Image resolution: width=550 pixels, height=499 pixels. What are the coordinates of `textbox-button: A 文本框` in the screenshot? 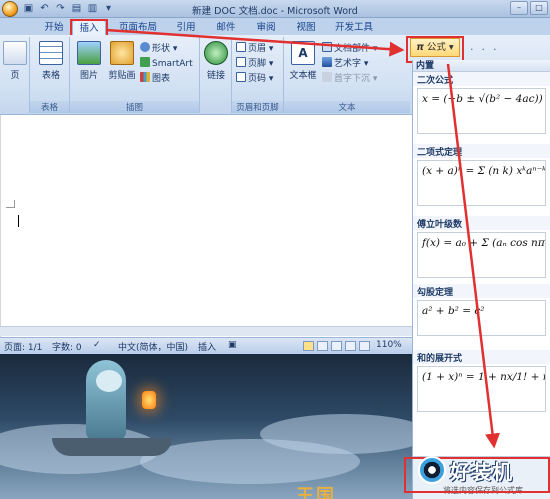 It's located at (303, 61).